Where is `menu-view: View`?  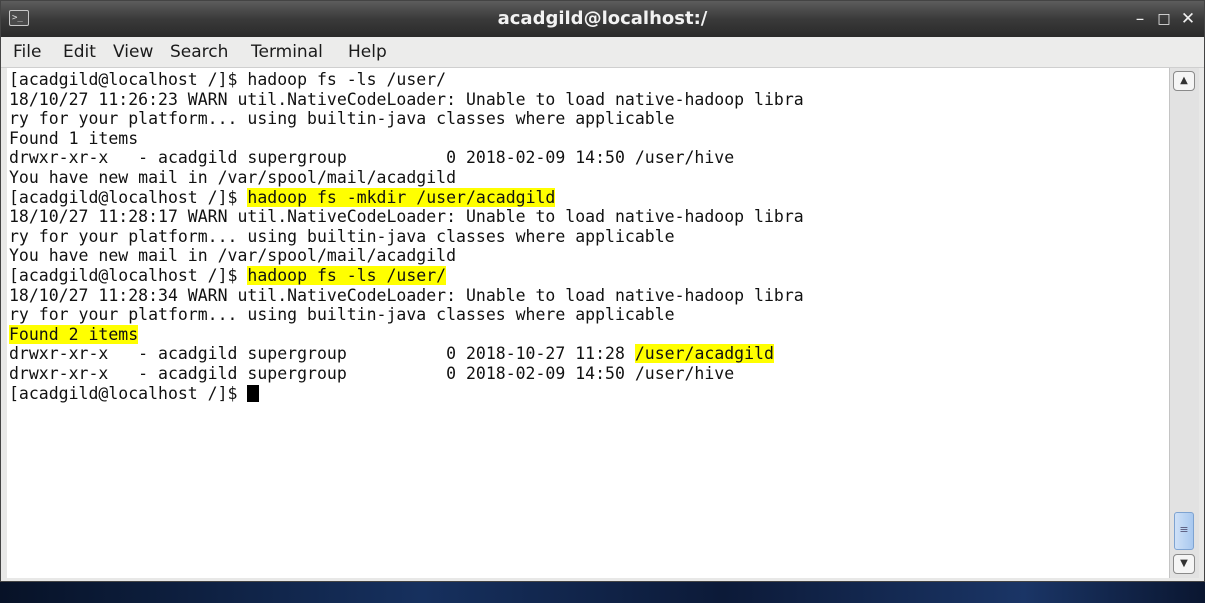 menu-view: View is located at coordinates (133, 52).